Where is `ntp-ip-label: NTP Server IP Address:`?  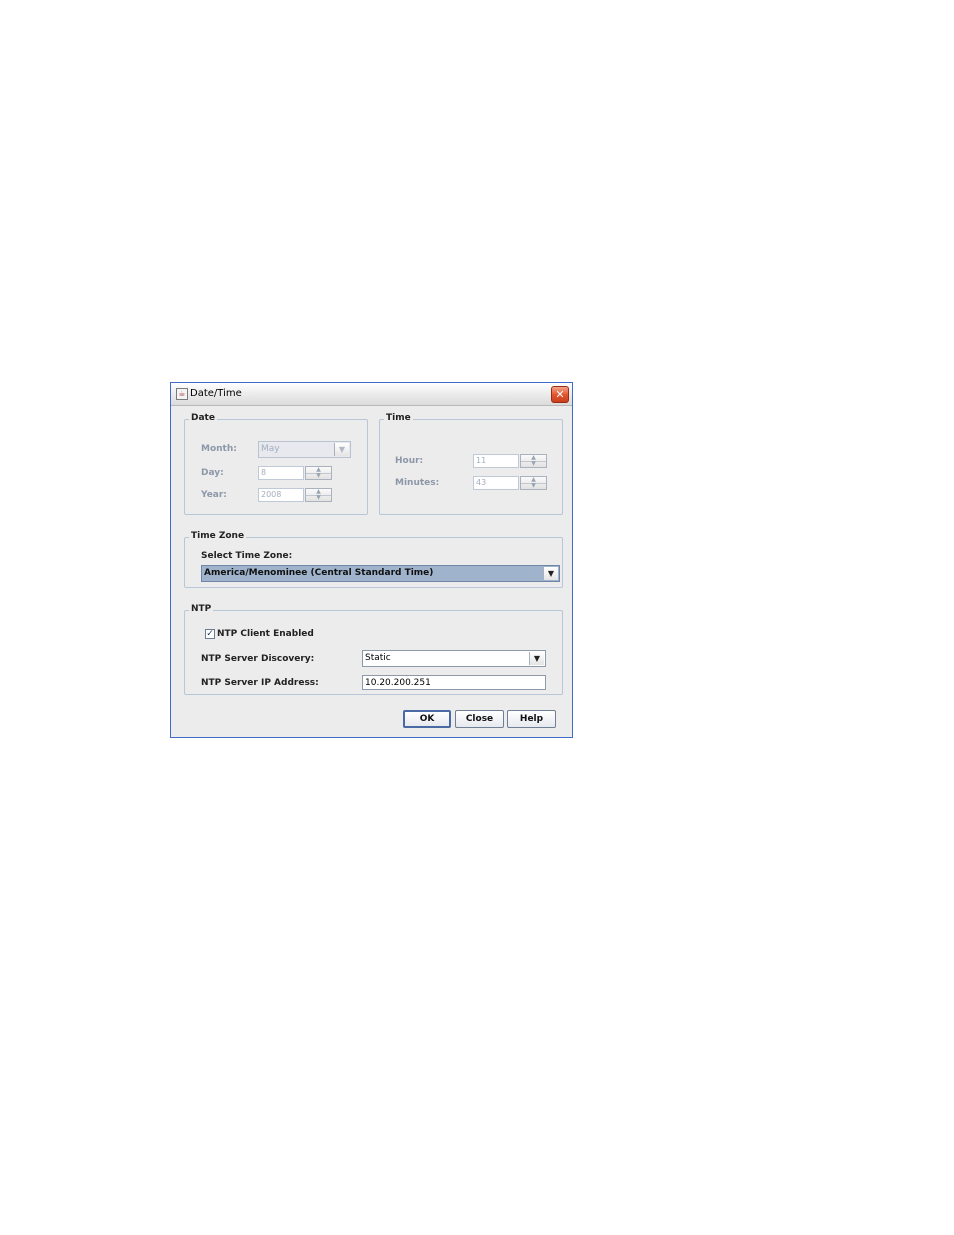
ntp-ip-label: NTP Server IP Address: is located at coordinates (260, 683).